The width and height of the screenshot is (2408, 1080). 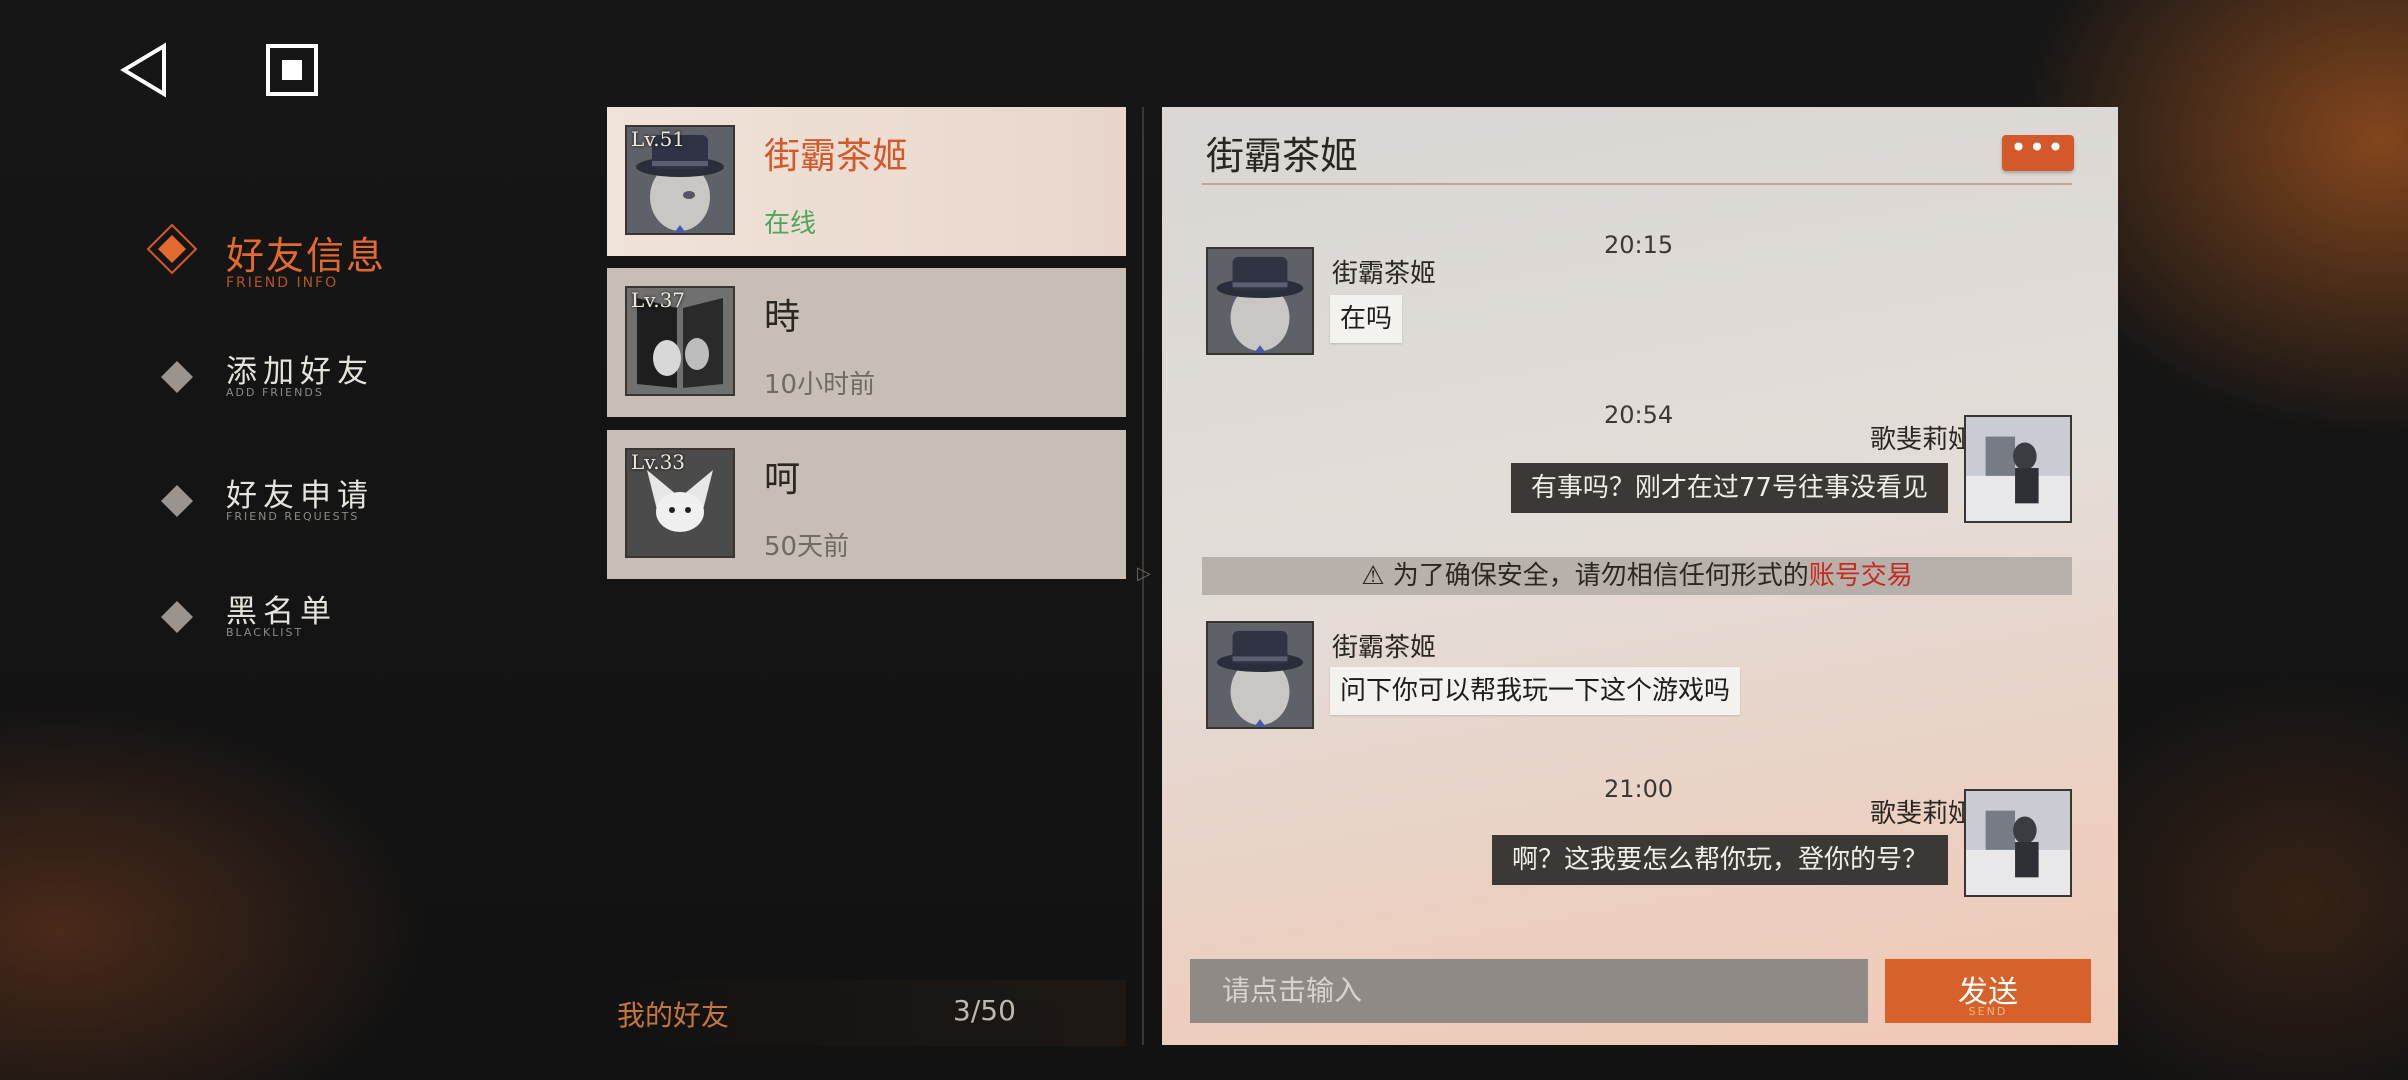 What do you see at coordinates (658, 462) in the screenshot?
I see `level-badge: Lv.33` at bounding box center [658, 462].